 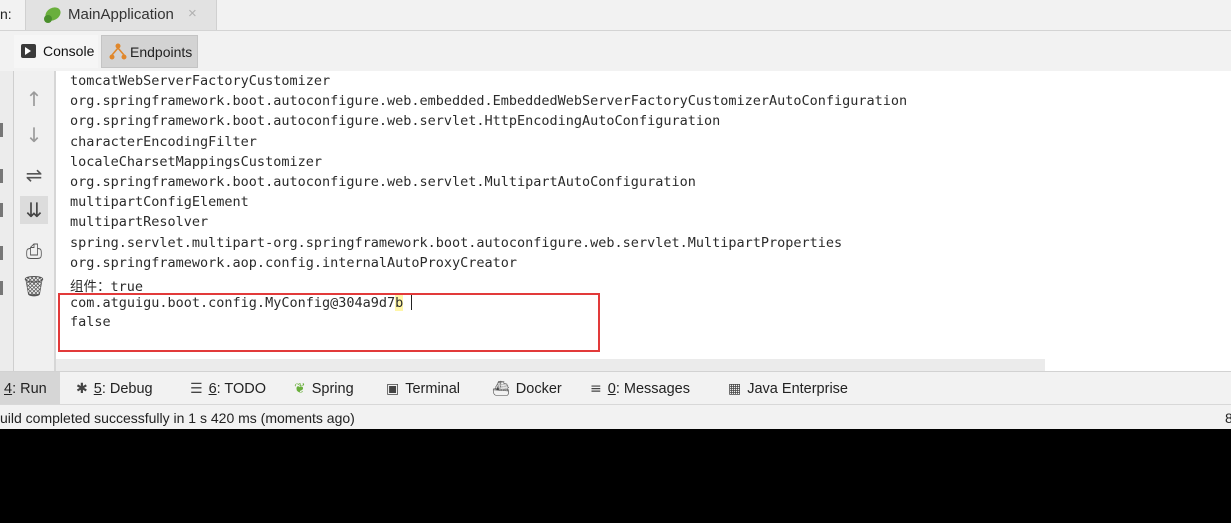 What do you see at coordinates (596, 388) in the screenshot?
I see `messages-icon: ≡` at bounding box center [596, 388].